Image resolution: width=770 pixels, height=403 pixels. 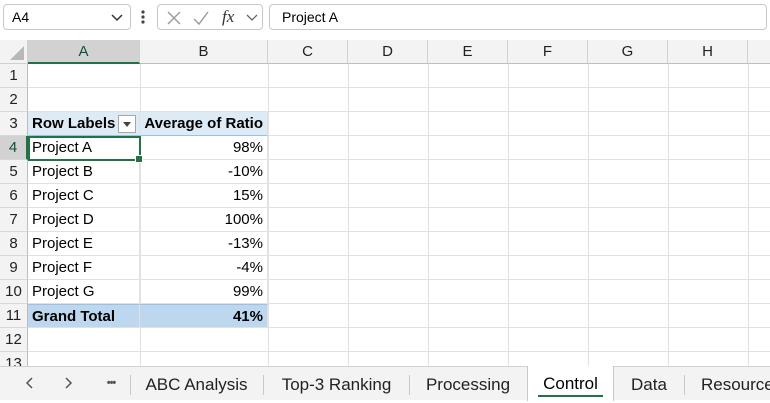 What do you see at coordinates (336, 383) in the screenshot?
I see `tab-top-3-ranking: Top-3 Ranking` at bounding box center [336, 383].